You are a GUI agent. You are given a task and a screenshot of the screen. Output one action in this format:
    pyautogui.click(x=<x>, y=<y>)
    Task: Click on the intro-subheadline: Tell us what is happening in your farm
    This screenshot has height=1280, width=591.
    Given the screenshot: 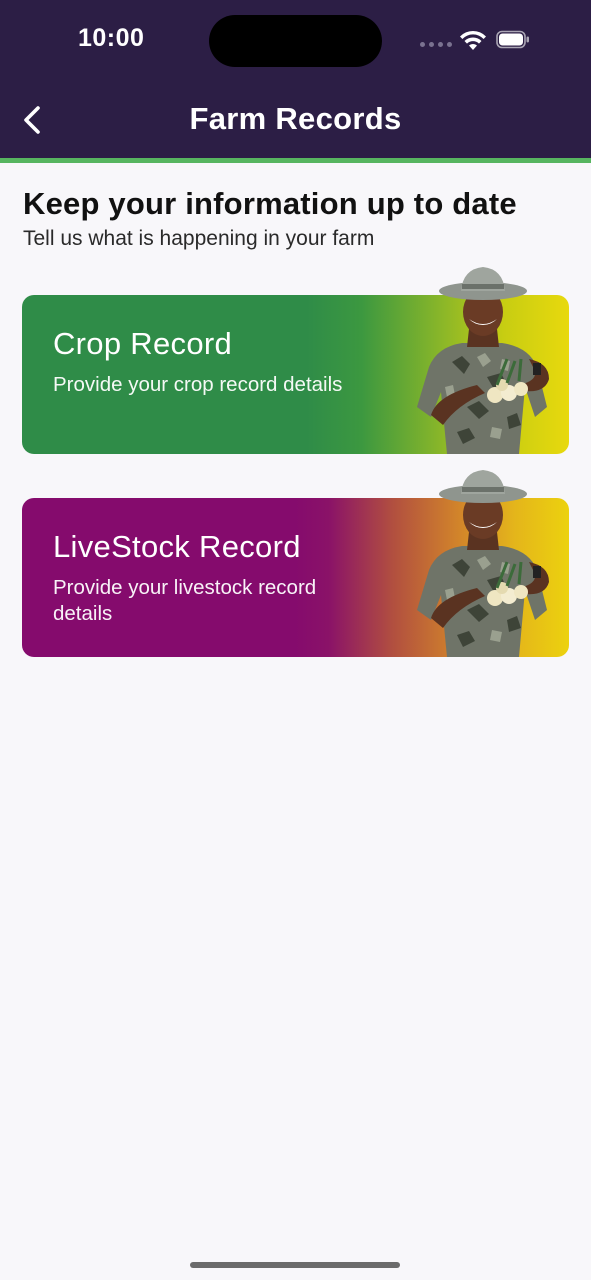 What is the action you would take?
    pyautogui.click(x=199, y=238)
    